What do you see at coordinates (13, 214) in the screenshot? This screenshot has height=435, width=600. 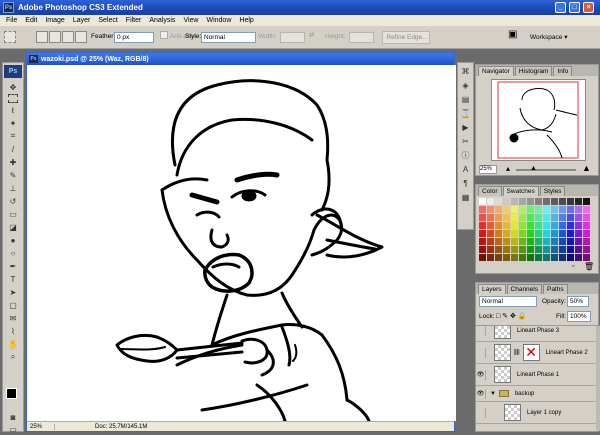 I see `eraser-tool-icon: ▭` at bounding box center [13, 214].